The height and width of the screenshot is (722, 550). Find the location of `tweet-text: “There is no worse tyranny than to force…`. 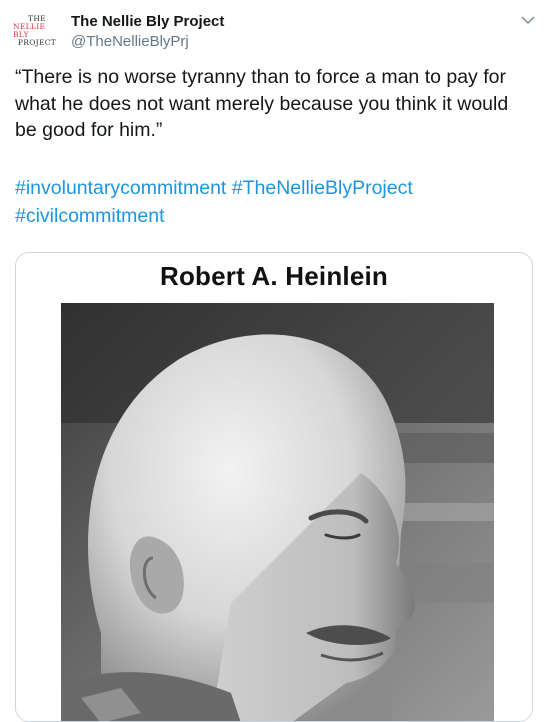

tweet-text: “There is no worse tyranny than to force… is located at coordinates (262, 103).